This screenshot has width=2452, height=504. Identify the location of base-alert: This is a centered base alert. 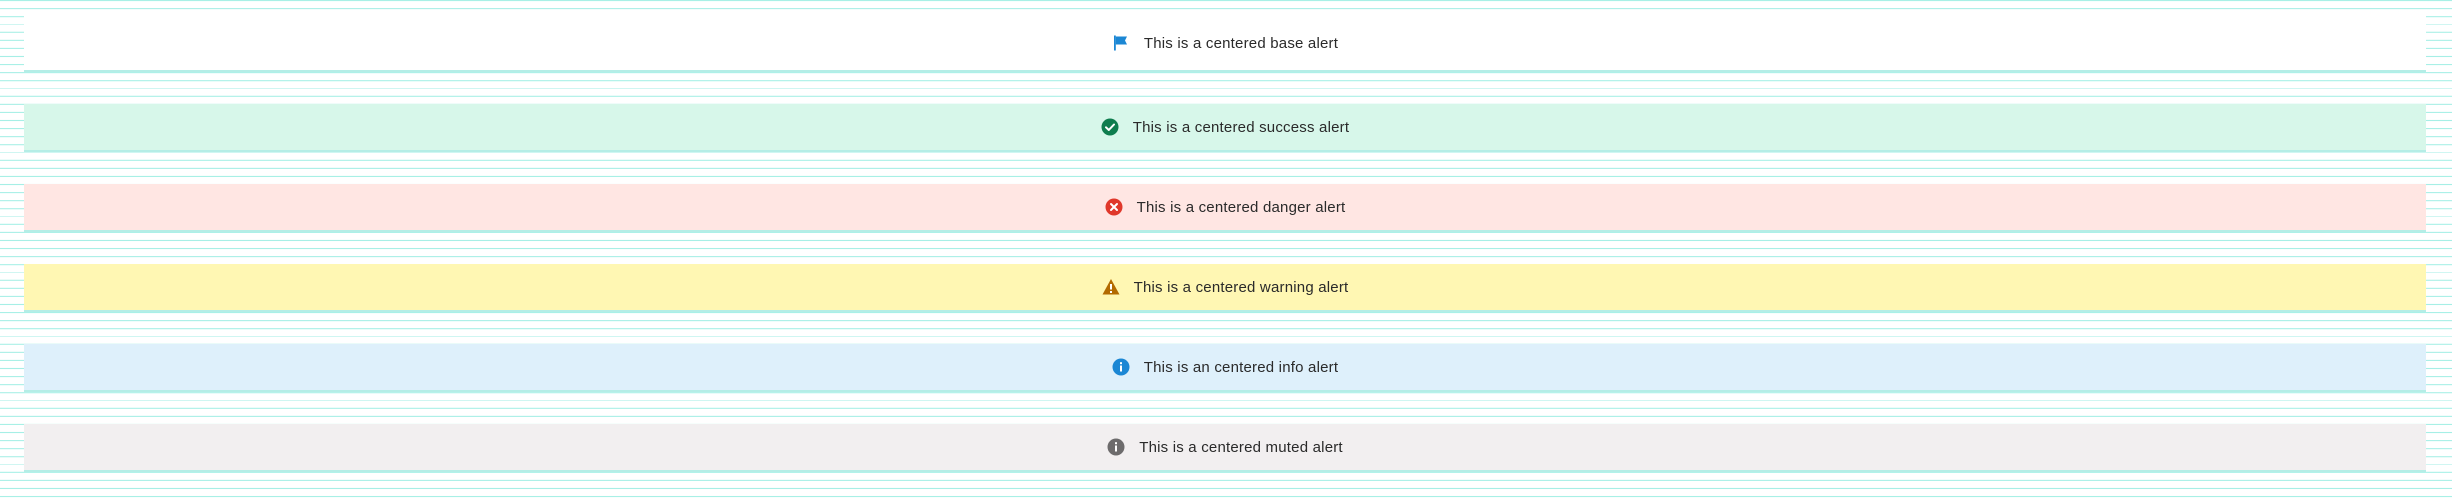
(1225, 44).